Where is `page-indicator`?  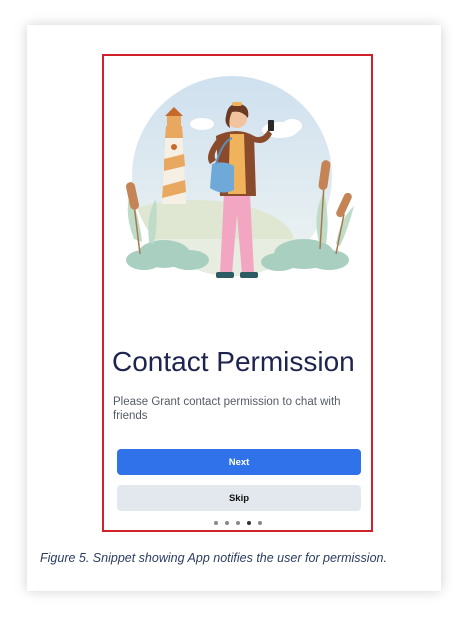 page-indicator is located at coordinates (237, 523).